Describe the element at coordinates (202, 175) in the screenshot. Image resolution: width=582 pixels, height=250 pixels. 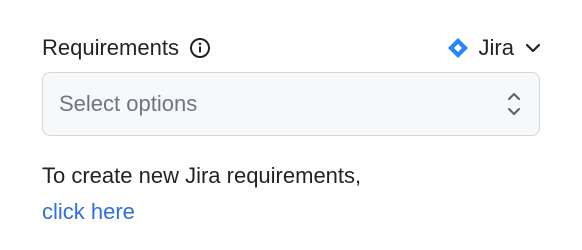
I see `helper-text: To create new Jira requirements,` at that location.